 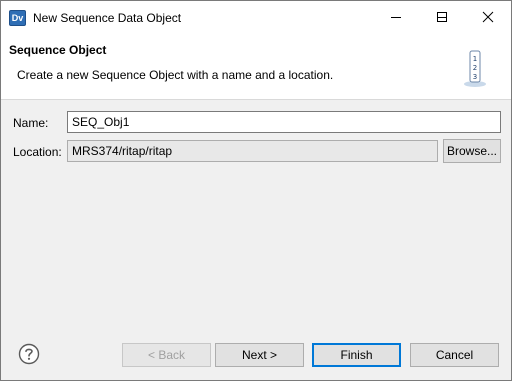 I want to click on next-button: Next >, so click(x=259, y=355).